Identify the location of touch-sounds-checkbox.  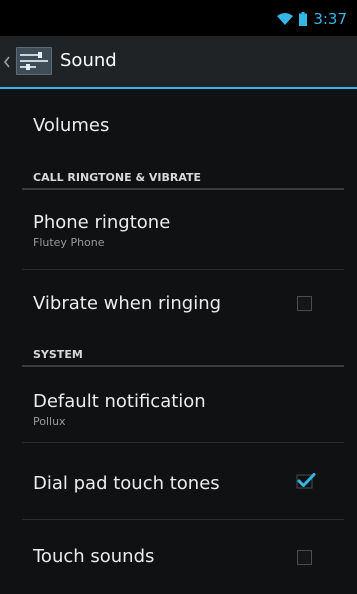
(304, 557).